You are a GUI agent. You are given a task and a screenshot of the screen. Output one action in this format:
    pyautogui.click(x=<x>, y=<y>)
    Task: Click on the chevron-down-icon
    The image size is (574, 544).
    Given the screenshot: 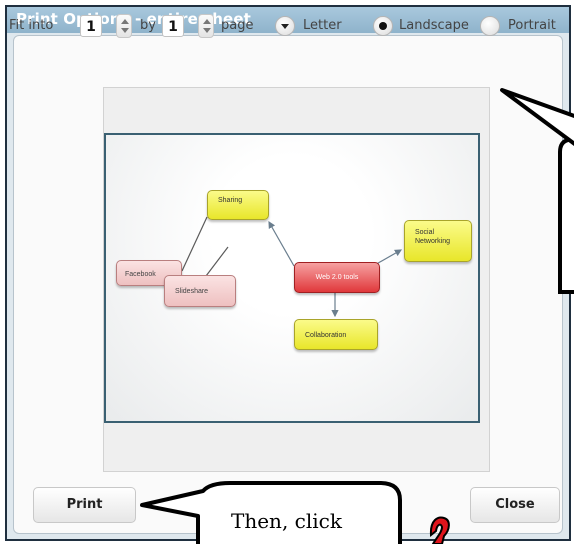 What is the action you would take?
    pyautogui.click(x=285, y=26)
    